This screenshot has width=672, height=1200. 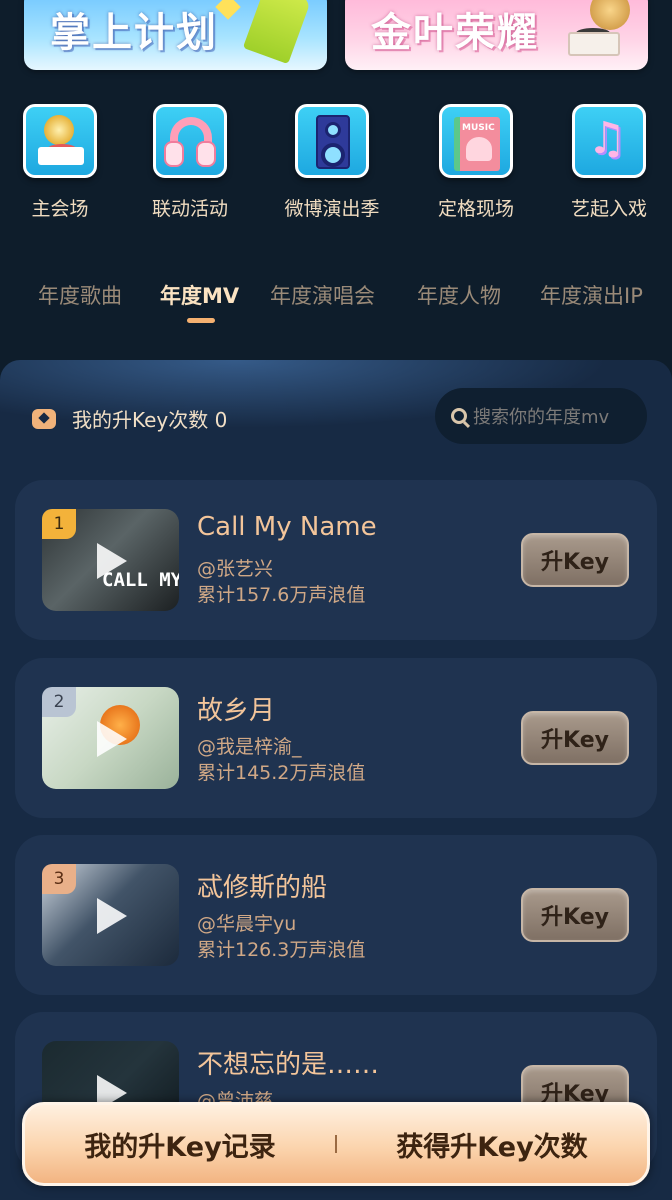 I want to click on mv-artist: @华晨宇yu, so click(x=246, y=922).